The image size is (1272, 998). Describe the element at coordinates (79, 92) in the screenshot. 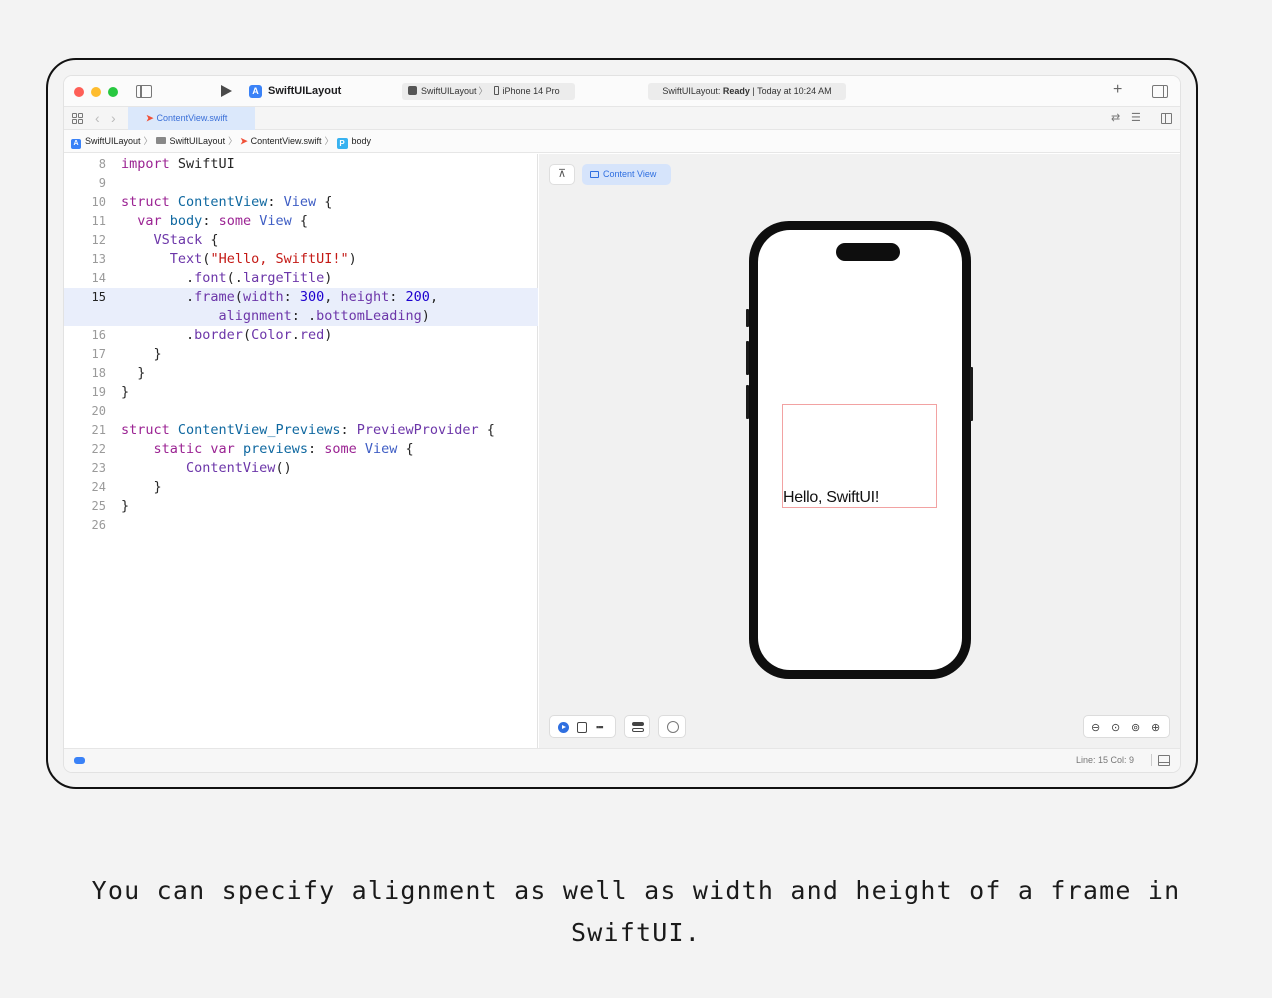

I see `close-window-button` at that location.